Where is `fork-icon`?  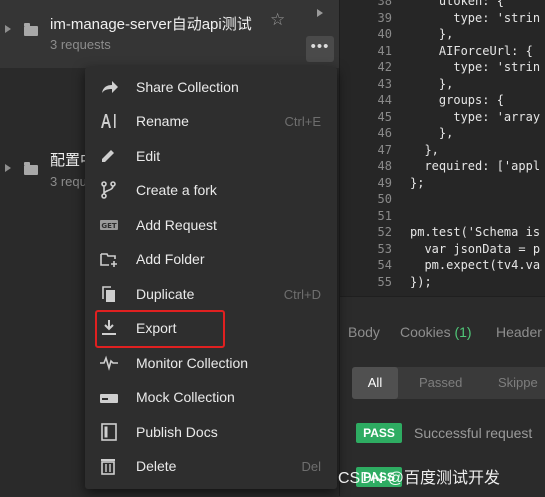 fork-icon is located at coordinates (108, 190).